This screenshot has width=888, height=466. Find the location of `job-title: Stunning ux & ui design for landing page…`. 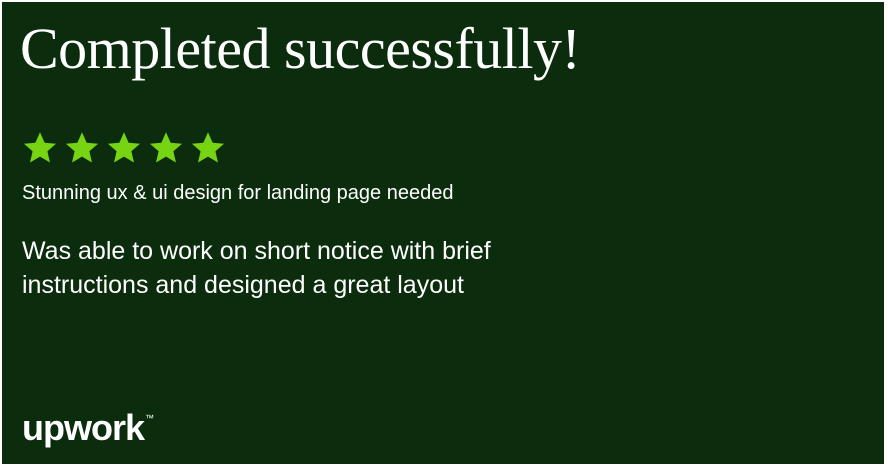

job-title: Stunning ux & ui design for landing page… is located at coordinates (238, 193).